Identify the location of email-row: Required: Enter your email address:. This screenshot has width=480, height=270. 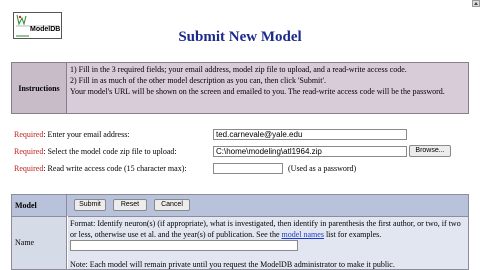
(72, 134).